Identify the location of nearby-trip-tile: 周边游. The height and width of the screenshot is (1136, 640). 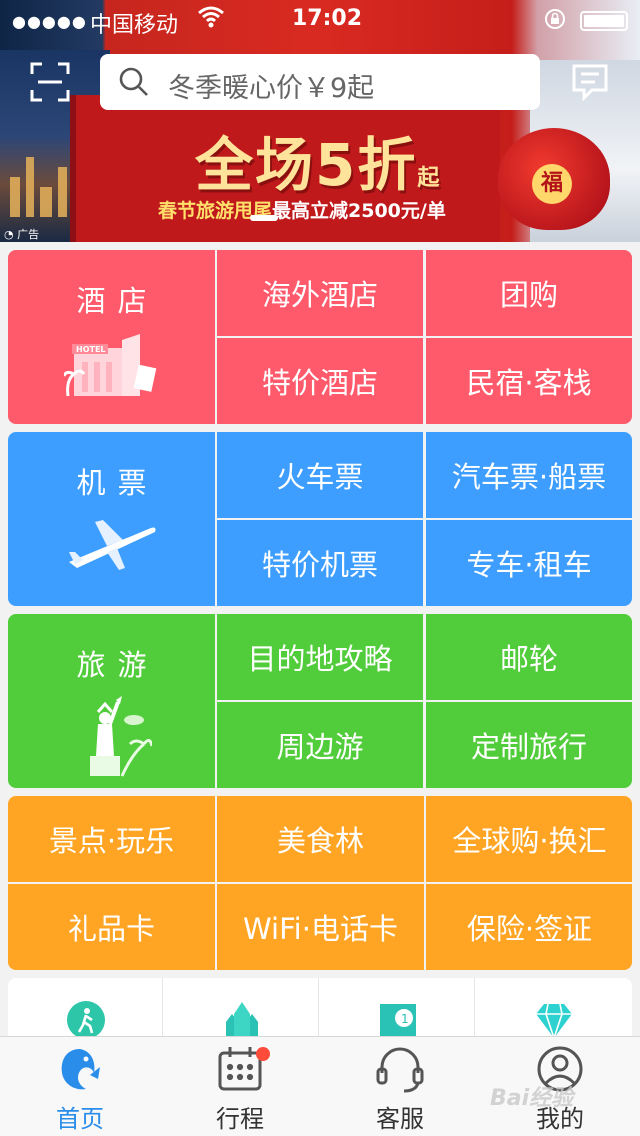
(320, 745).